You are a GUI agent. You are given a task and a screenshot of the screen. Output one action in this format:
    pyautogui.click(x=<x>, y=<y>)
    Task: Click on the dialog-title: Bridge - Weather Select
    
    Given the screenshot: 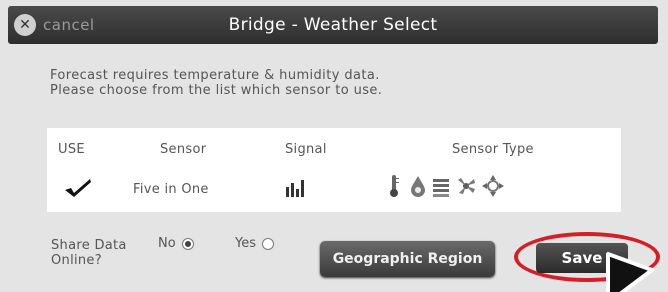 What is the action you would take?
    pyautogui.click(x=333, y=25)
    